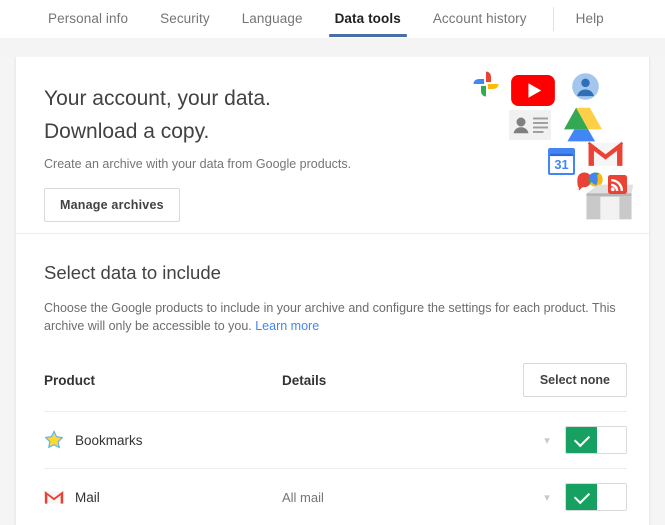 The width and height of the screenshot is (665, 525). Describe the element at coordinates (109, 440) in the screenshot. I see `product-label: Bookmarks` at that location.